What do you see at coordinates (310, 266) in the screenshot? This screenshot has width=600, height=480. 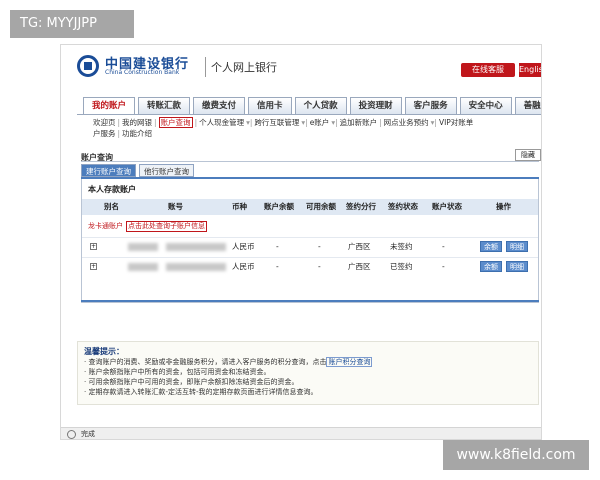 I see `table-row: + 人民币 - - 广西区 已签约 - 余额 明细` at bounding box center [310, 266].